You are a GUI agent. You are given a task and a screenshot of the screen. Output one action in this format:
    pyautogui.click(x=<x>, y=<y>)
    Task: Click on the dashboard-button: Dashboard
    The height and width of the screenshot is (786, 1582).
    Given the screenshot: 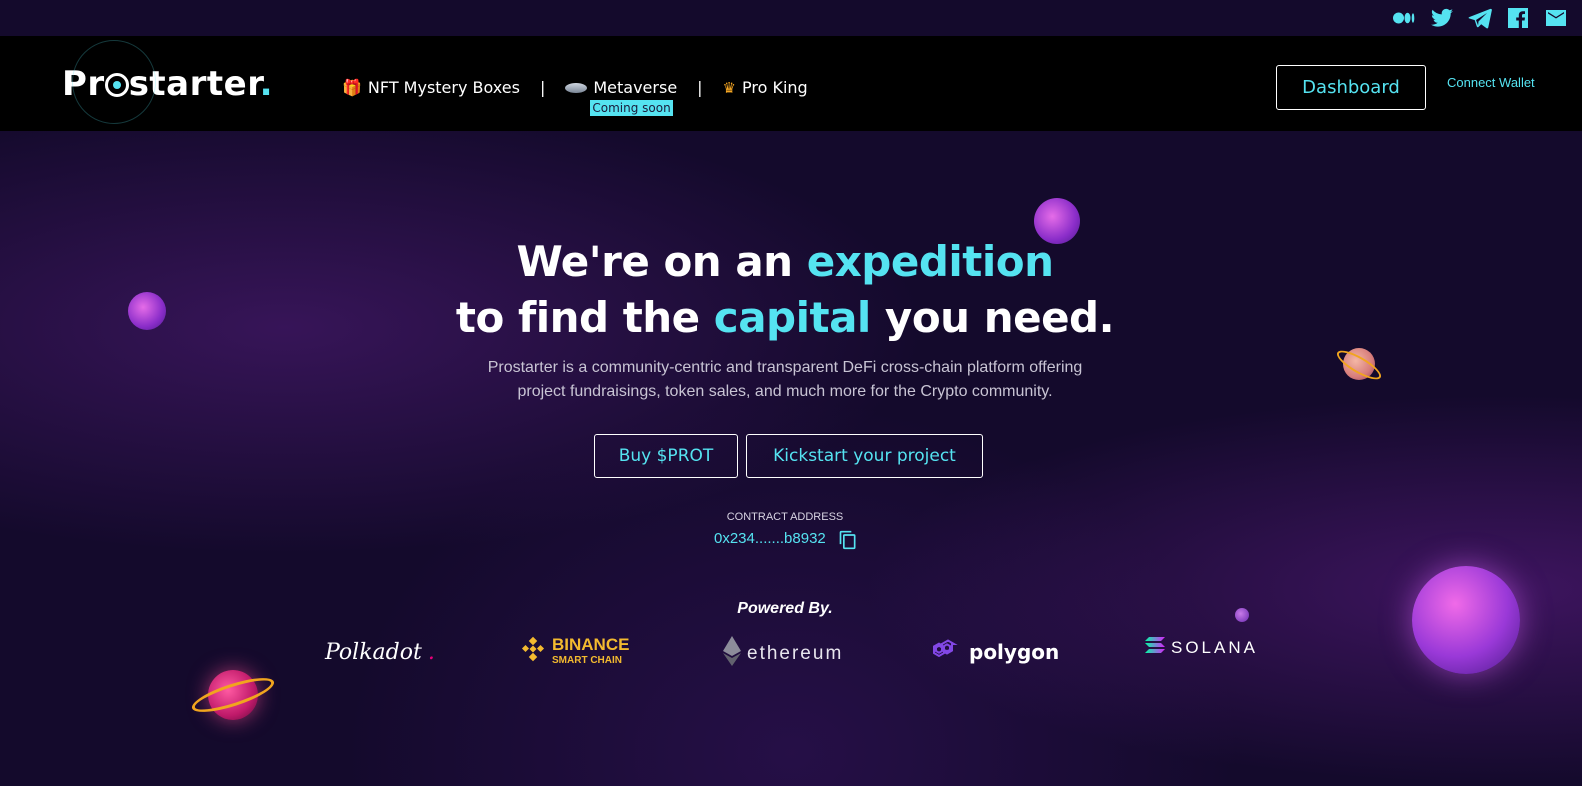 What is the action you would take?
    pyautogui.click(x=1351, y=87)
    